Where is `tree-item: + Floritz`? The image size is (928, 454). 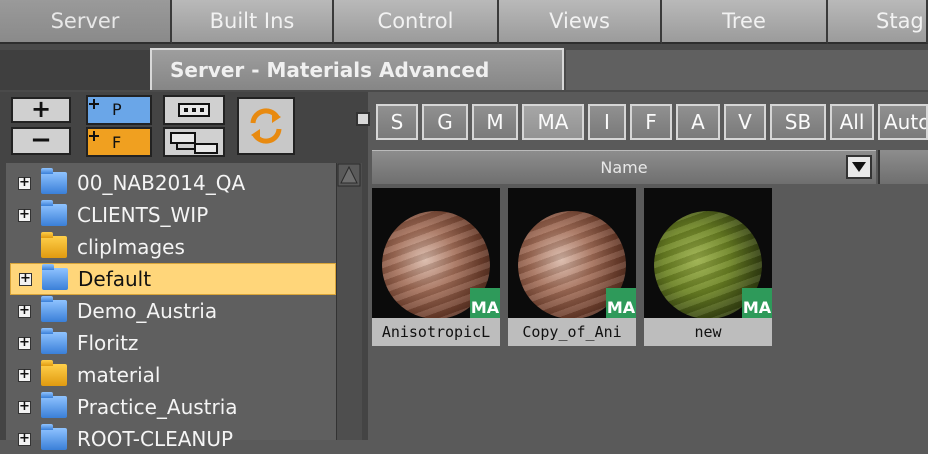 tree-item: + Floritz is located at coordinates (172, 343).